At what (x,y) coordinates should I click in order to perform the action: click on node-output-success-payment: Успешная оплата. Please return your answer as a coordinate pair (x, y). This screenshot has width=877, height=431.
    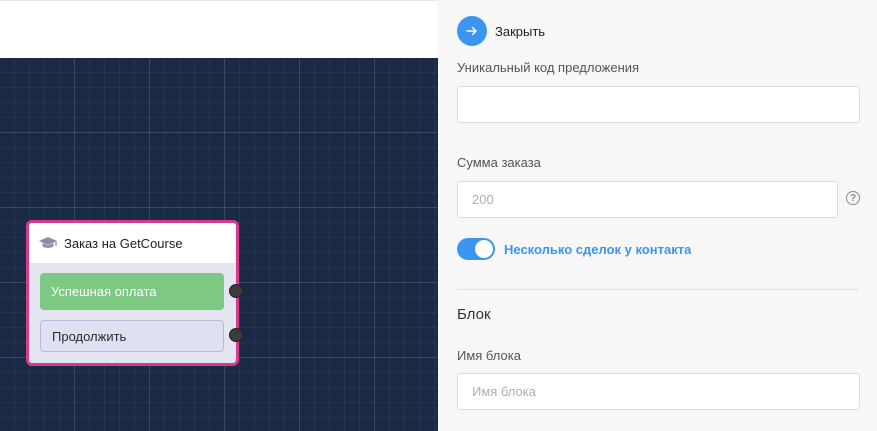
    Looking at the image, I should click on (132, 291).